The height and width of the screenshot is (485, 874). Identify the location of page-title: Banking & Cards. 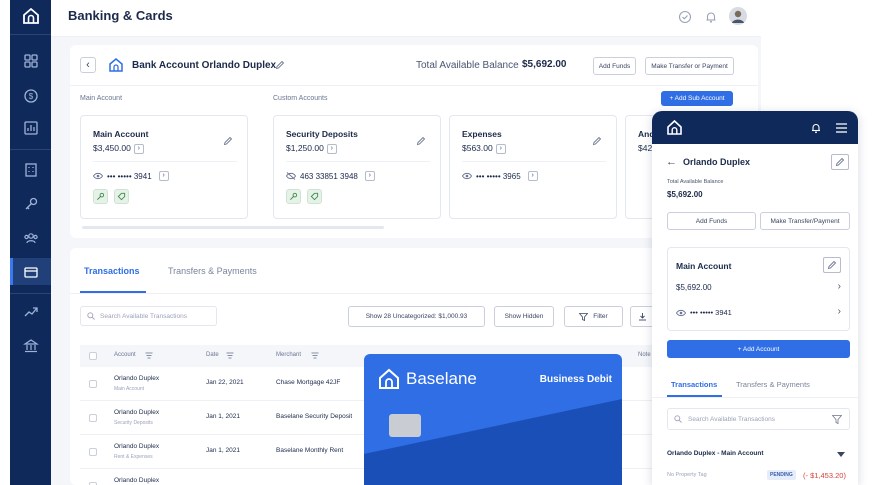
(120, 15).